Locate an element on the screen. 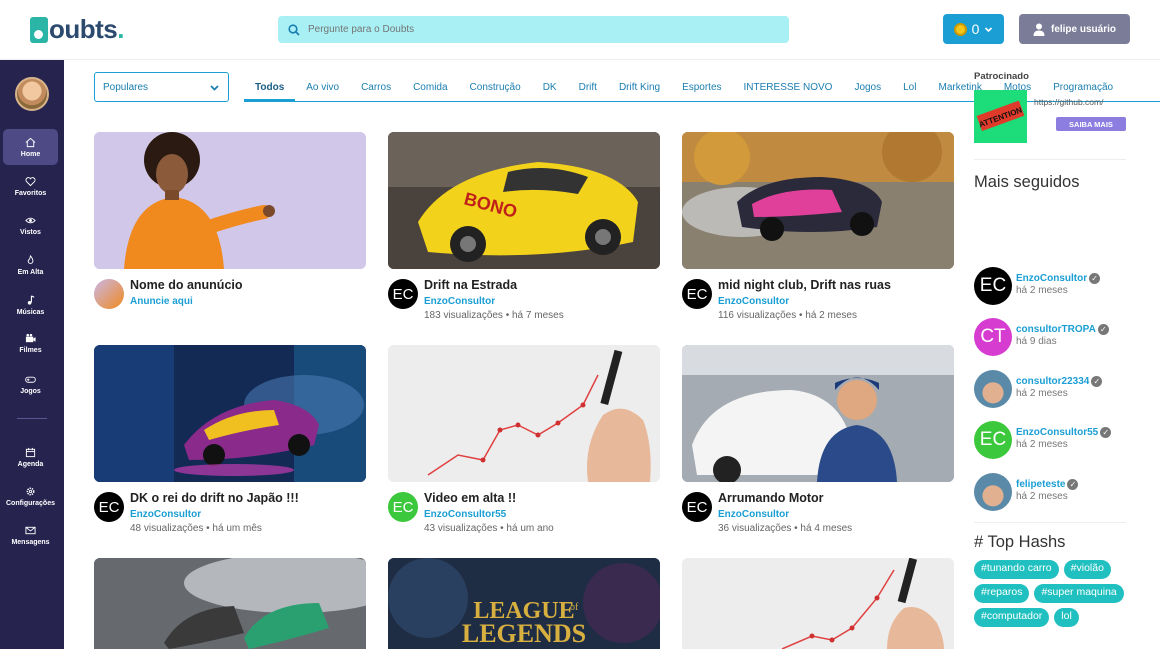 The image size is (1160, 649). followed-user-name: consultorTROPA ✓ is located at coordinates (1062, 329).